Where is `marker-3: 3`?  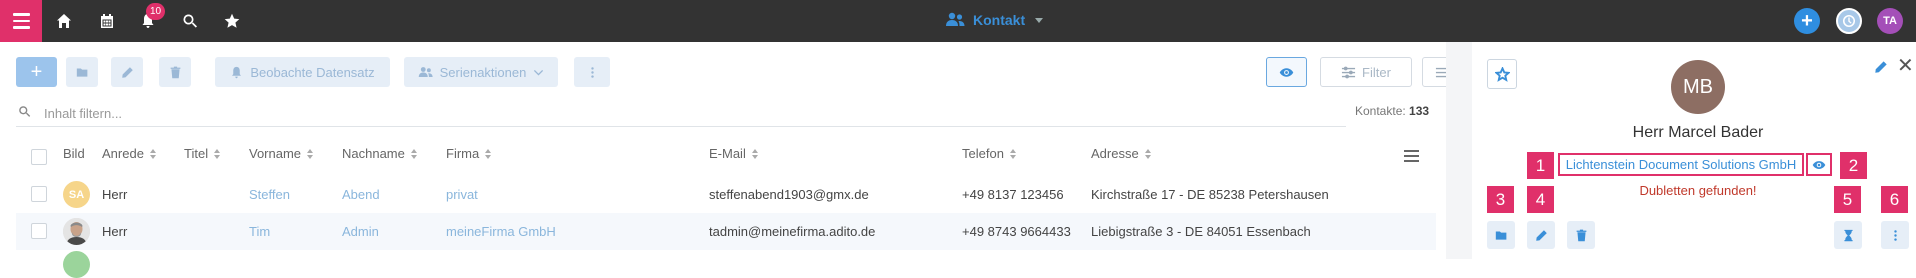 marker-3: 3 is located at coordinates (1500, 199).